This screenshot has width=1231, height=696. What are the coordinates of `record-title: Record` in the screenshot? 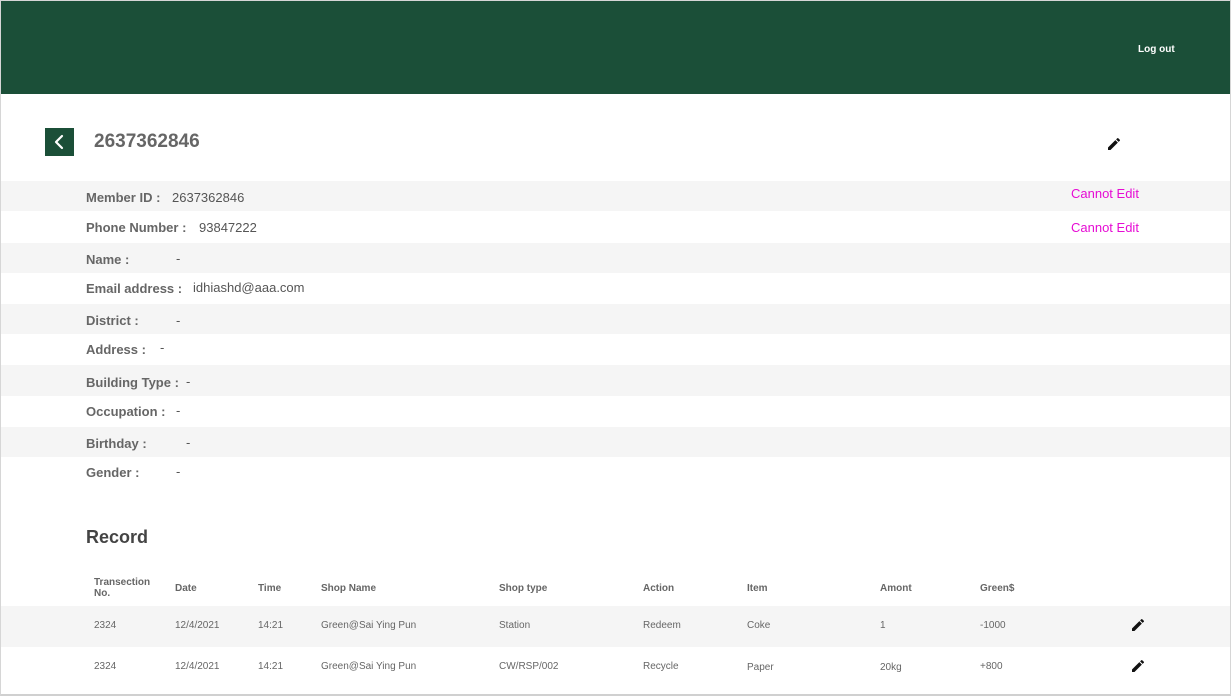 It's located at (117, 537).